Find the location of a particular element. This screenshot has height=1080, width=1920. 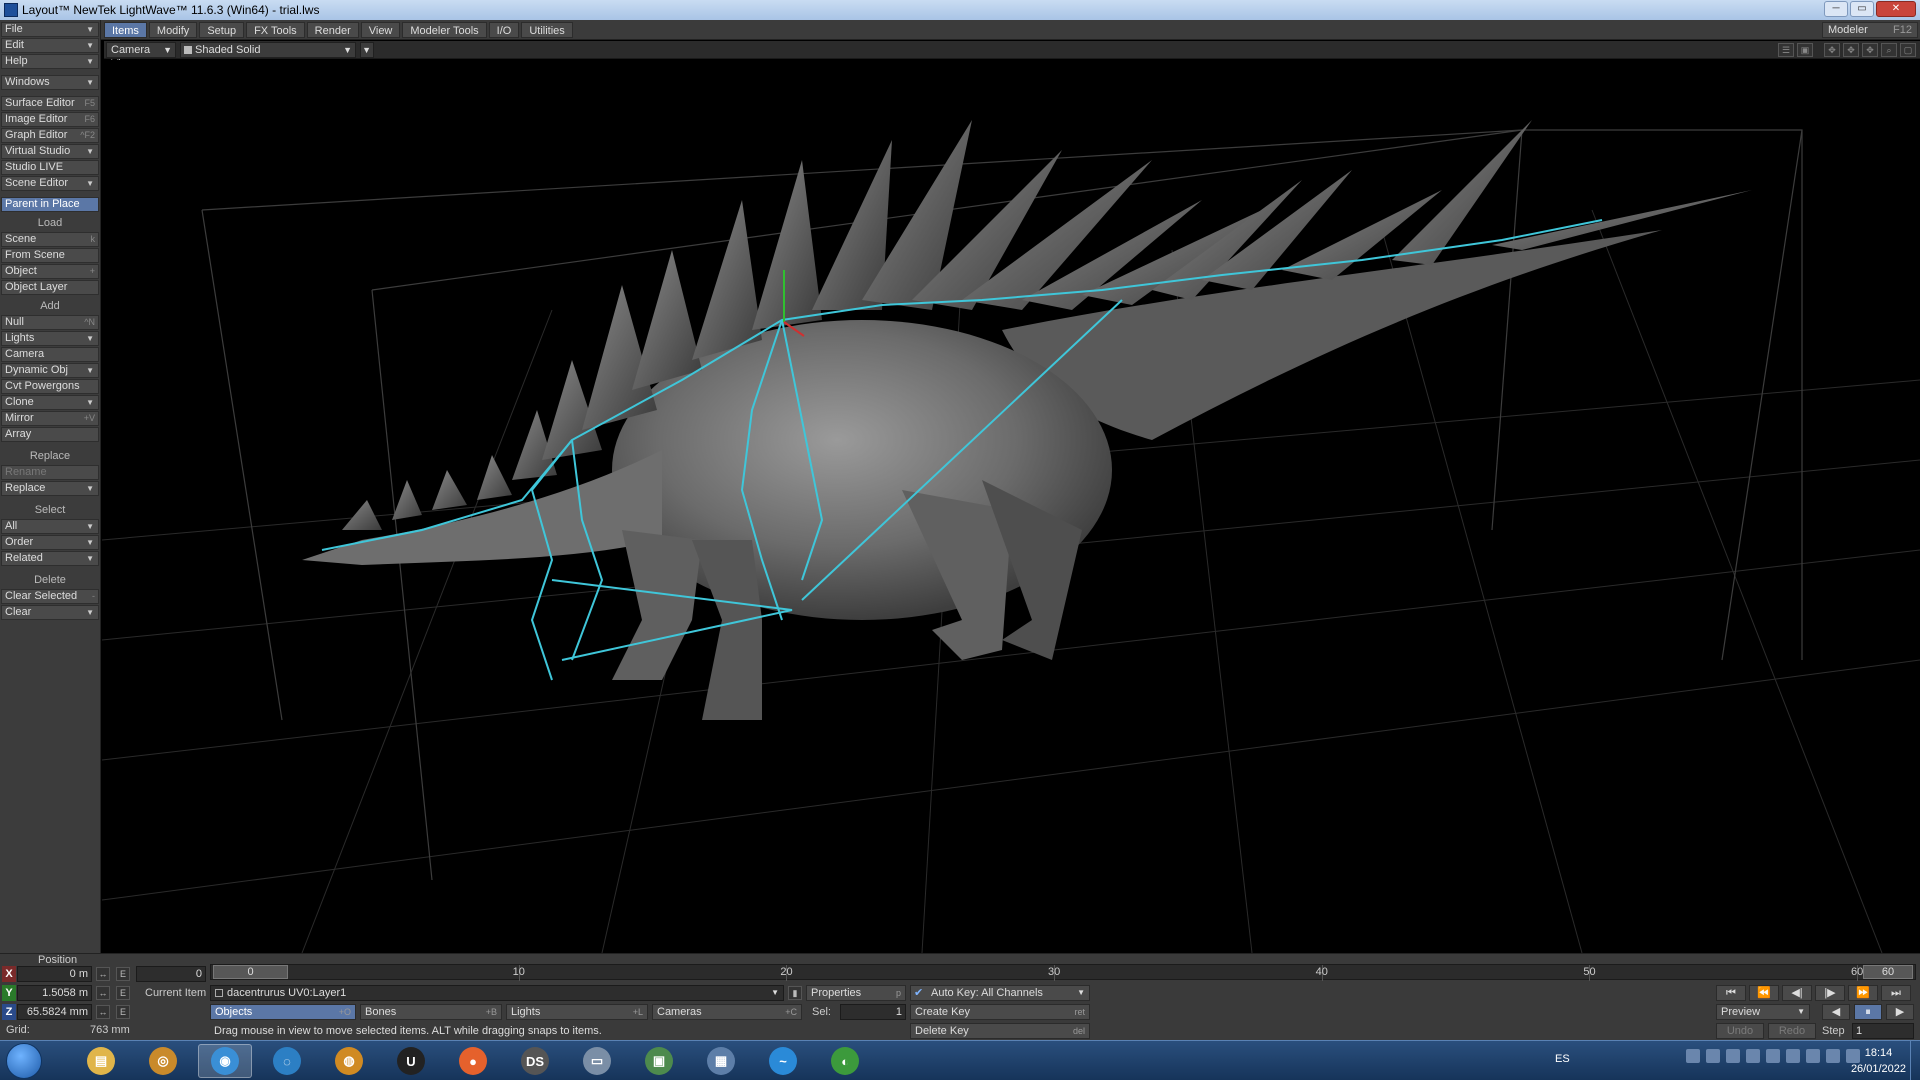

create-key-button: Create Key ret is located at coordinates (1000, 1012).